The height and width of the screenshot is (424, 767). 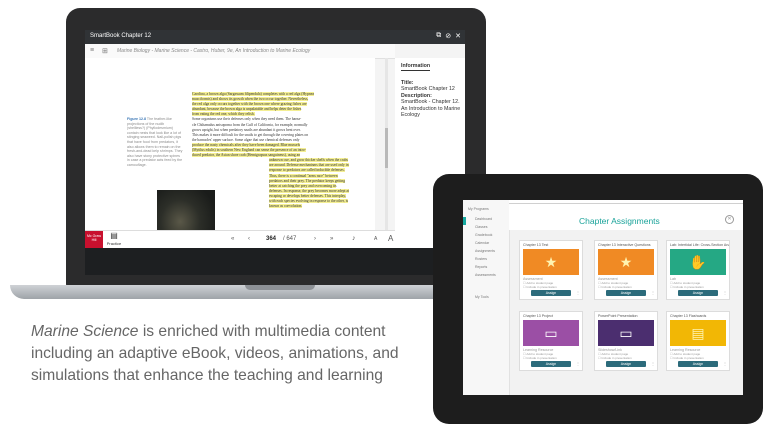 What do you see at coordinates (331, 239) in the screenshot?
I see `last-page-button: »` at bounding box center [331, 239].